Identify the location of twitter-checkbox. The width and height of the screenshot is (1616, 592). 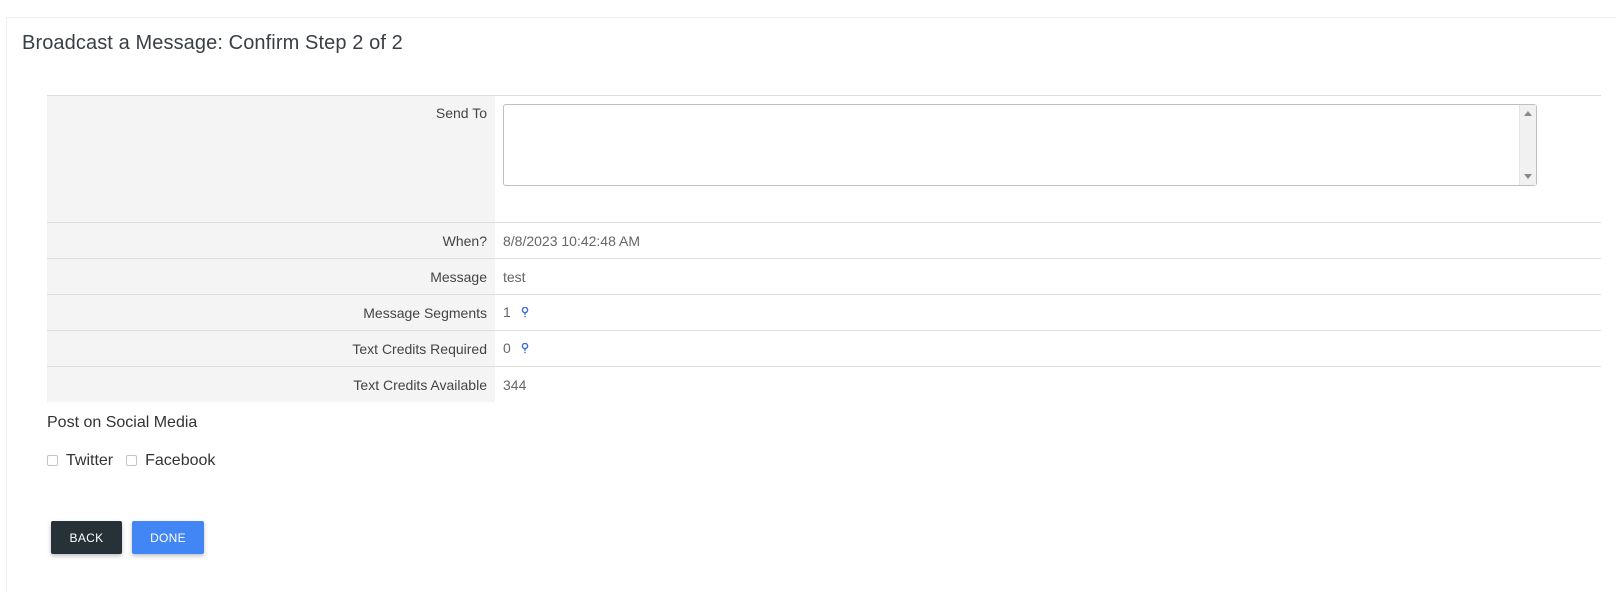
(52, 460).